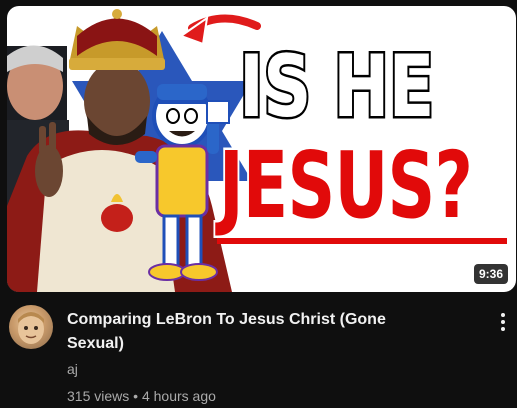  Describe the element at coordinates (336, 87) in the screenshot. I see `thumbnail-headline-line1: IS HE` at that location.